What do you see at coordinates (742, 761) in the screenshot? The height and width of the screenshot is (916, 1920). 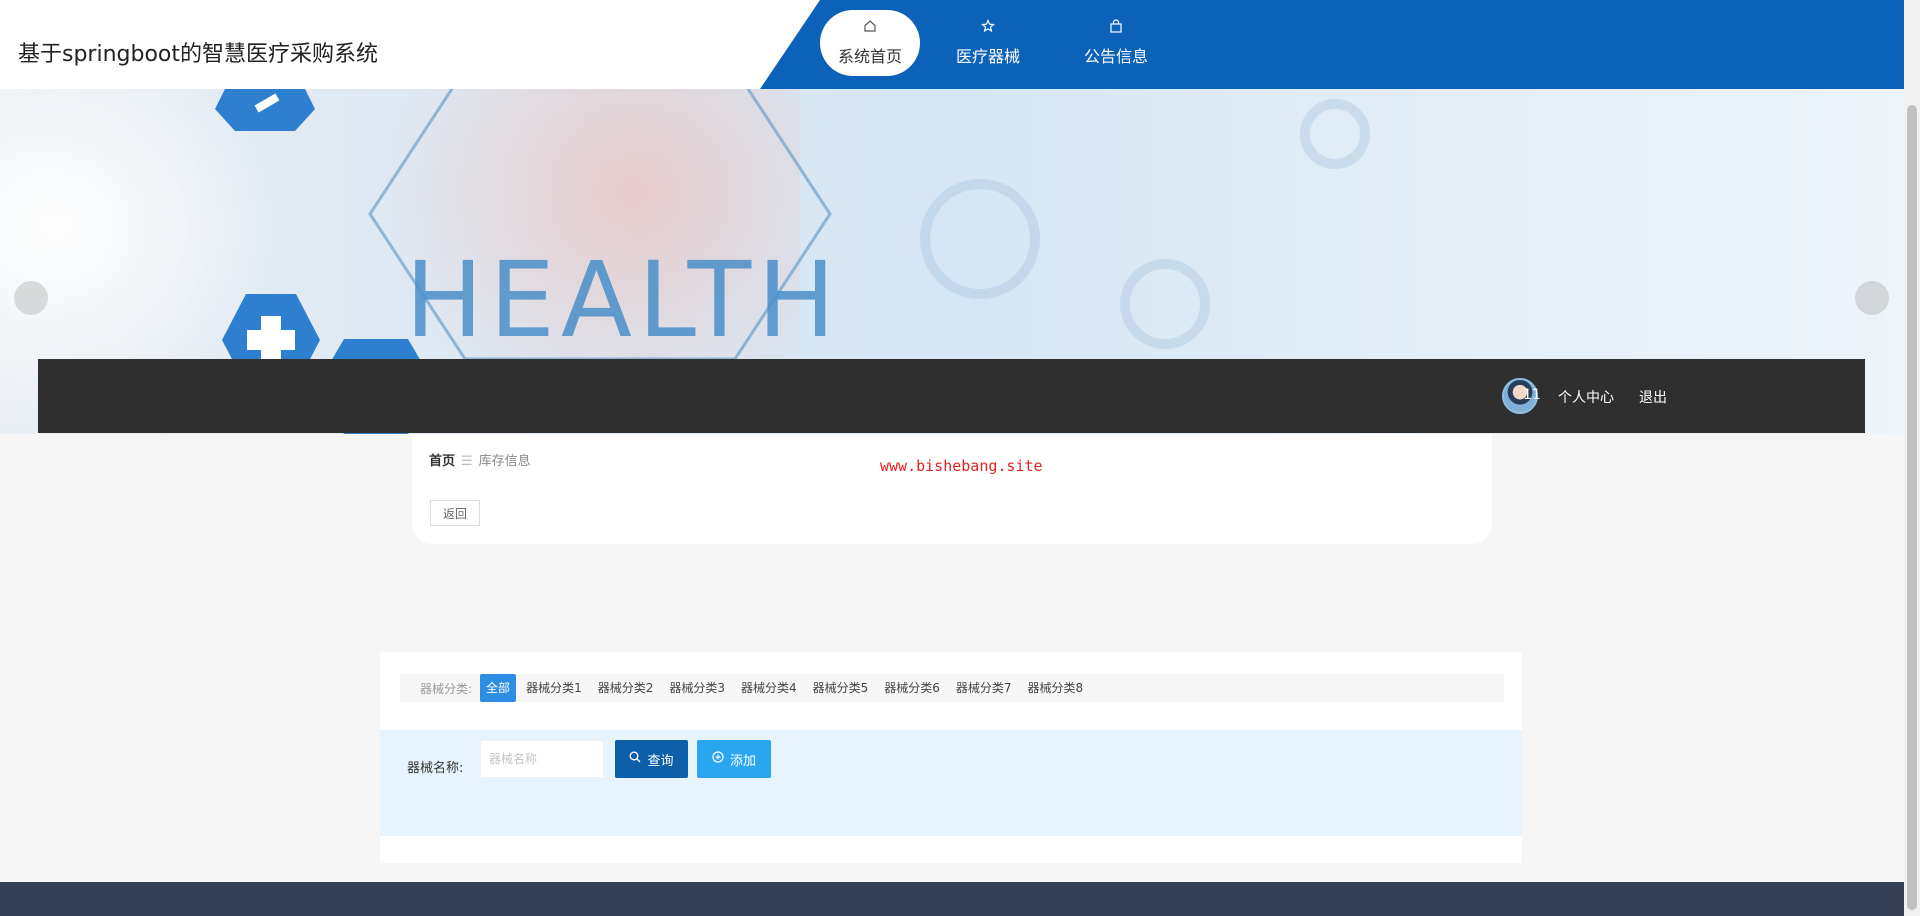 I see `add-button-label: 添加` at bounding box center [742, 761].